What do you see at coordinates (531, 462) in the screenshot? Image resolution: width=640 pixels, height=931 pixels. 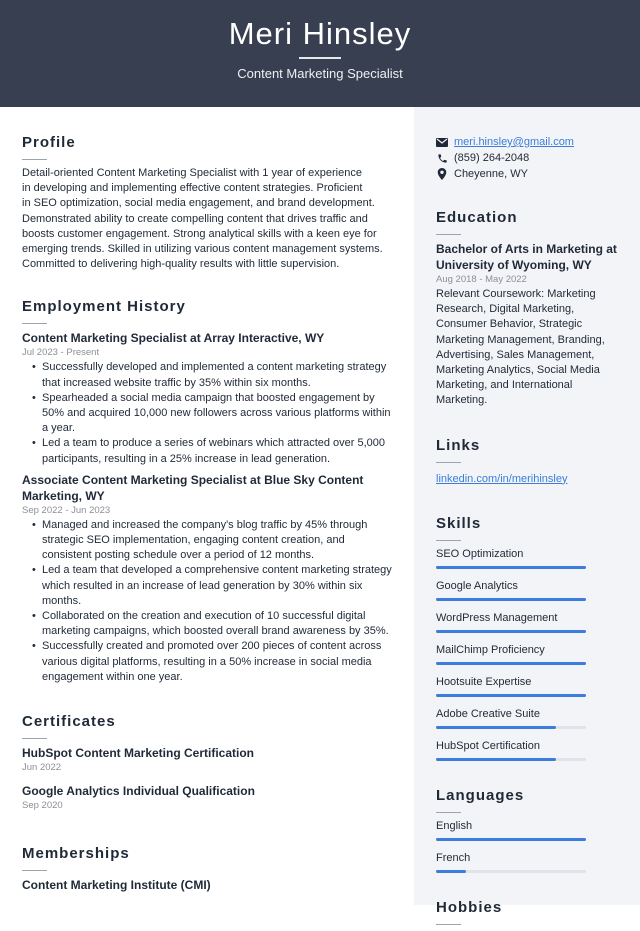 I see `links-section: Links linkedin.com/in/merihinsley` at bounding box center [531, 462].